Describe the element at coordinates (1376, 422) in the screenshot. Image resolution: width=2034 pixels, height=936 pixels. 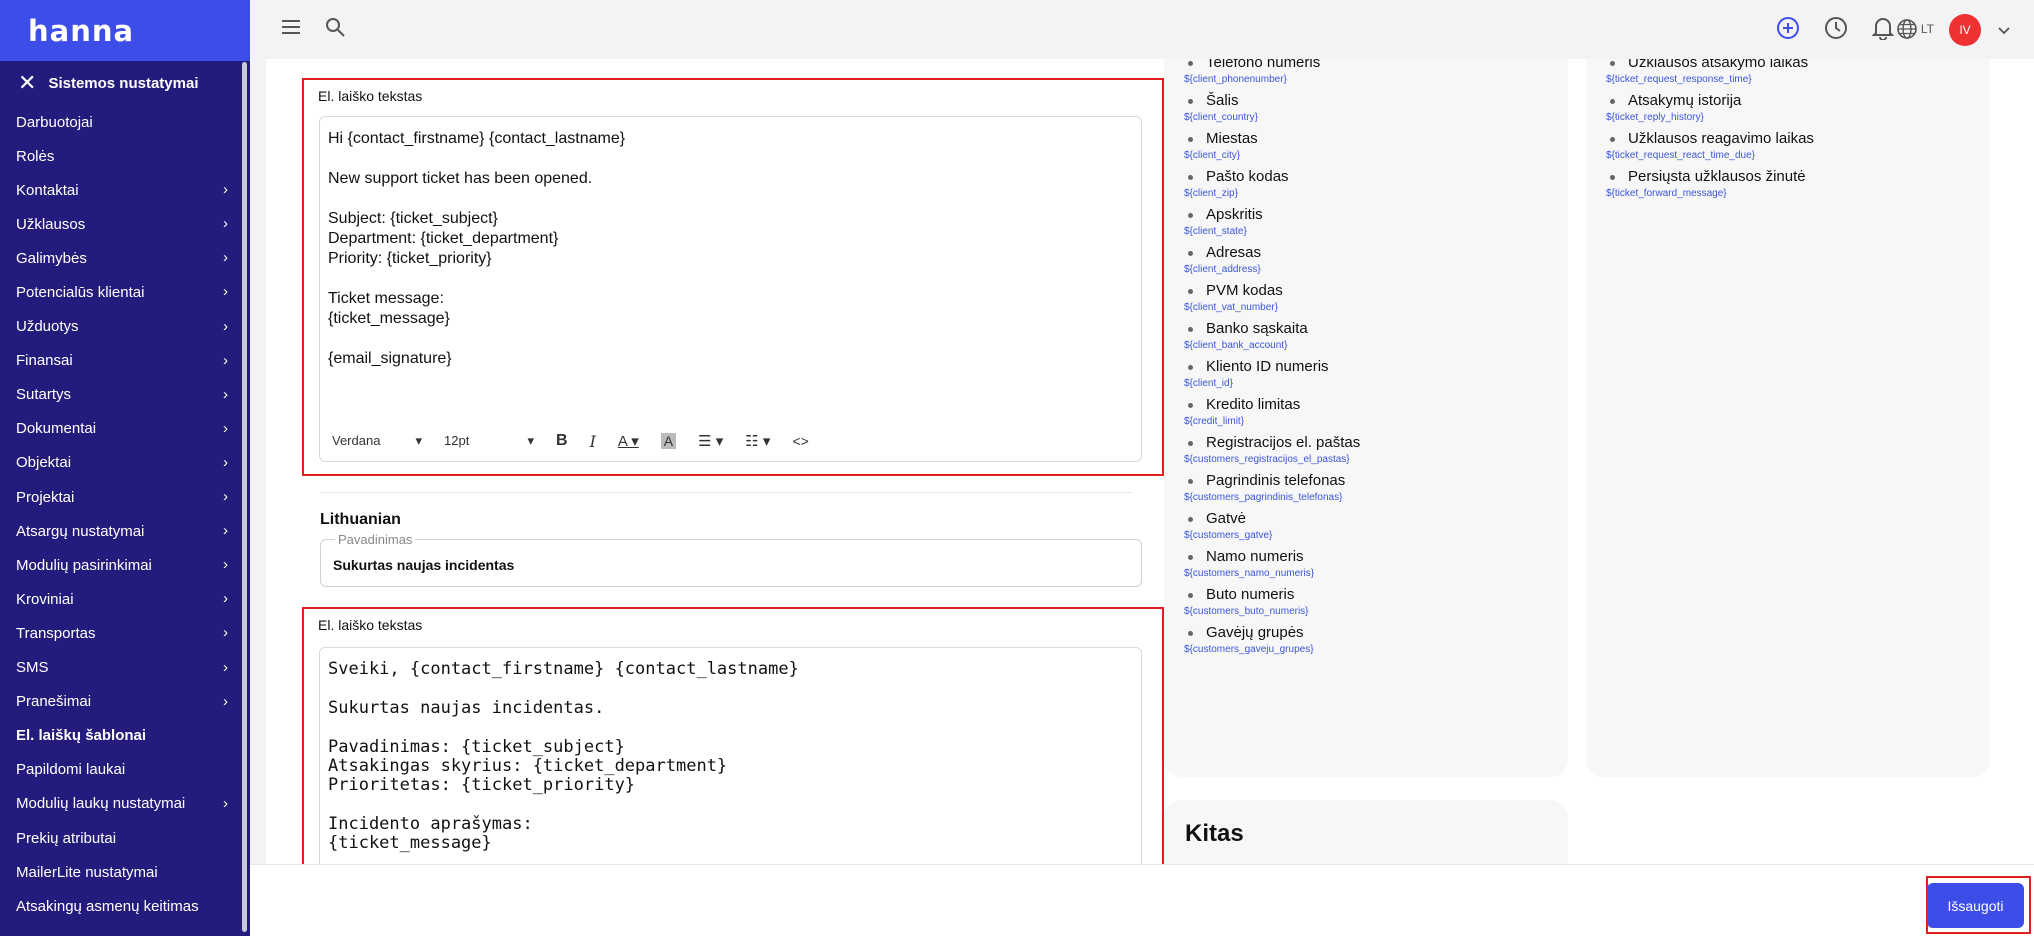
I see `variable-code: ${credit_limit}` at that location.